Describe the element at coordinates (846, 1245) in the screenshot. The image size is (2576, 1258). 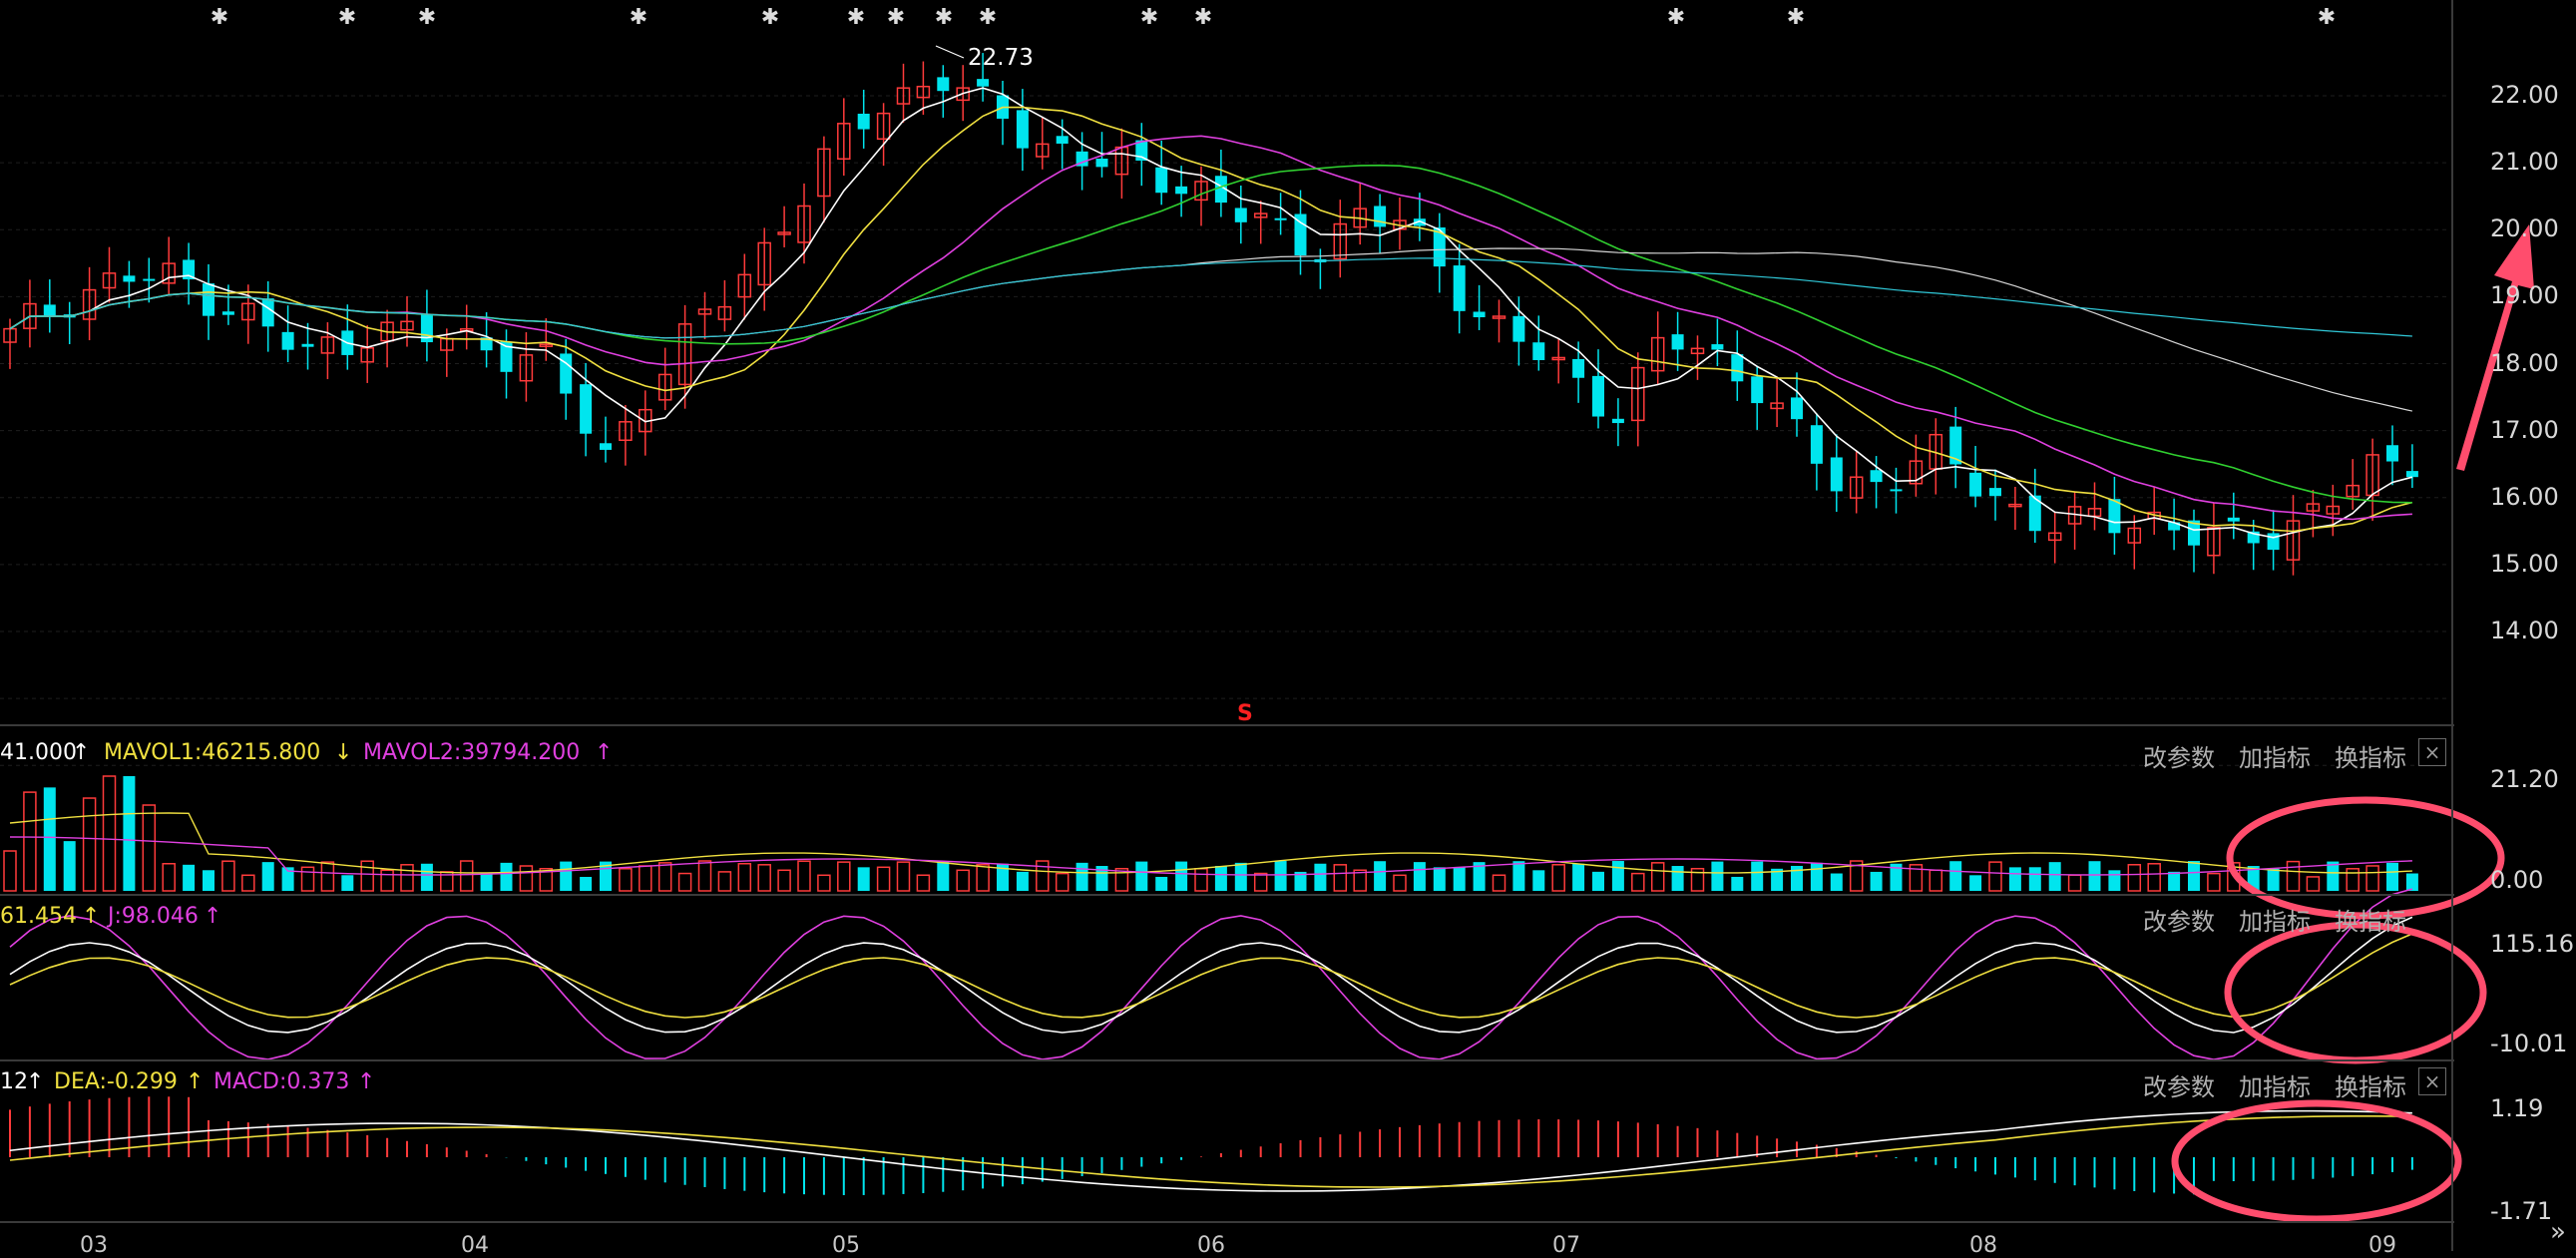
I see `month-tick-label: 05` at that location.